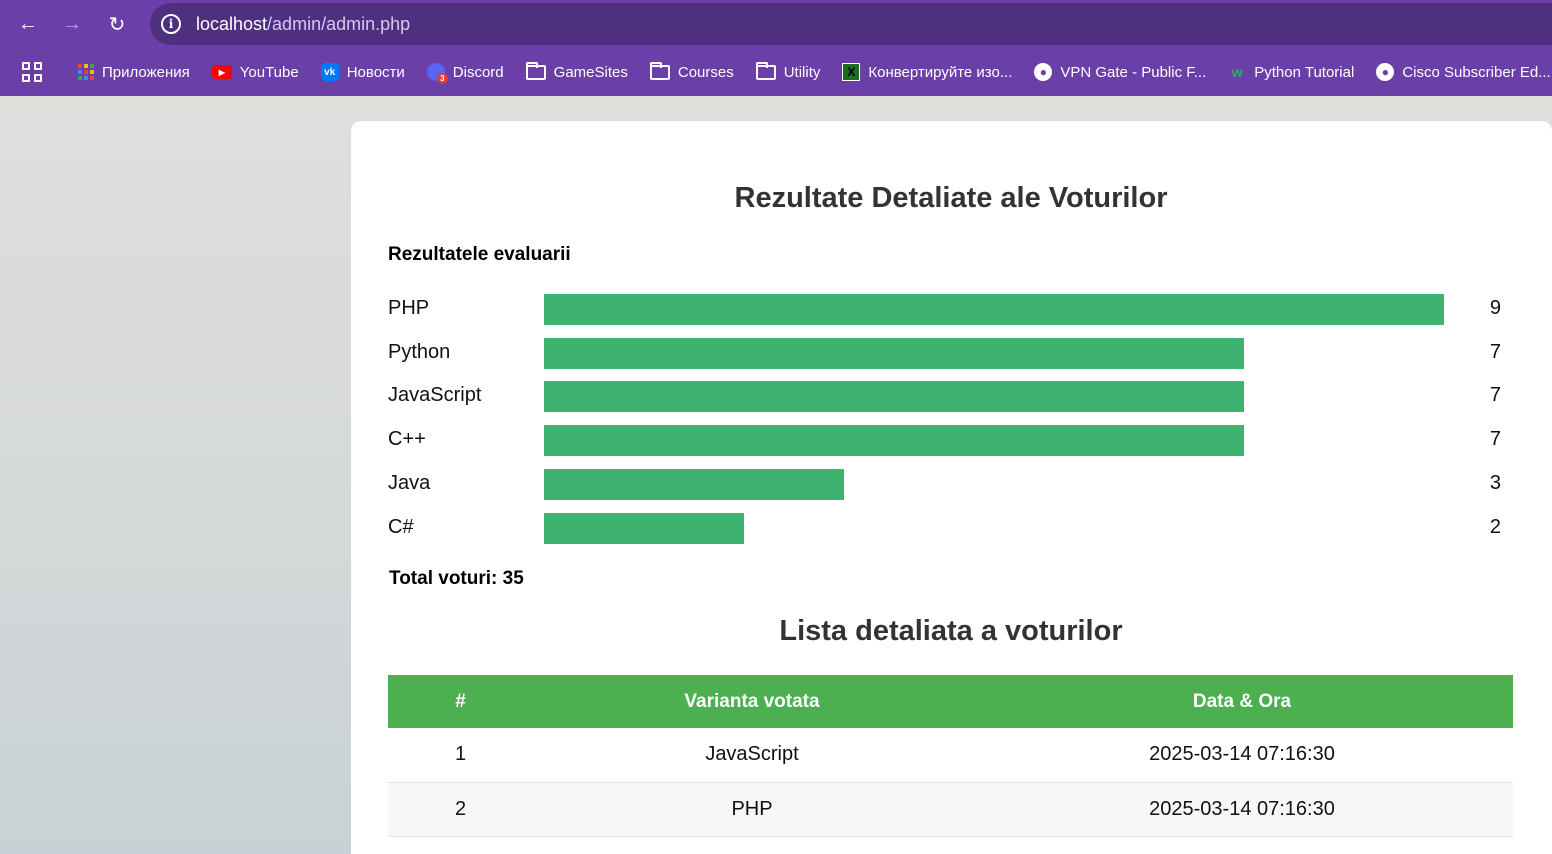 The image size is (1552, 854). I want to click on browser-toolbar: ← → ↻ i localhost/admin/admin.php, so click(776, 24).